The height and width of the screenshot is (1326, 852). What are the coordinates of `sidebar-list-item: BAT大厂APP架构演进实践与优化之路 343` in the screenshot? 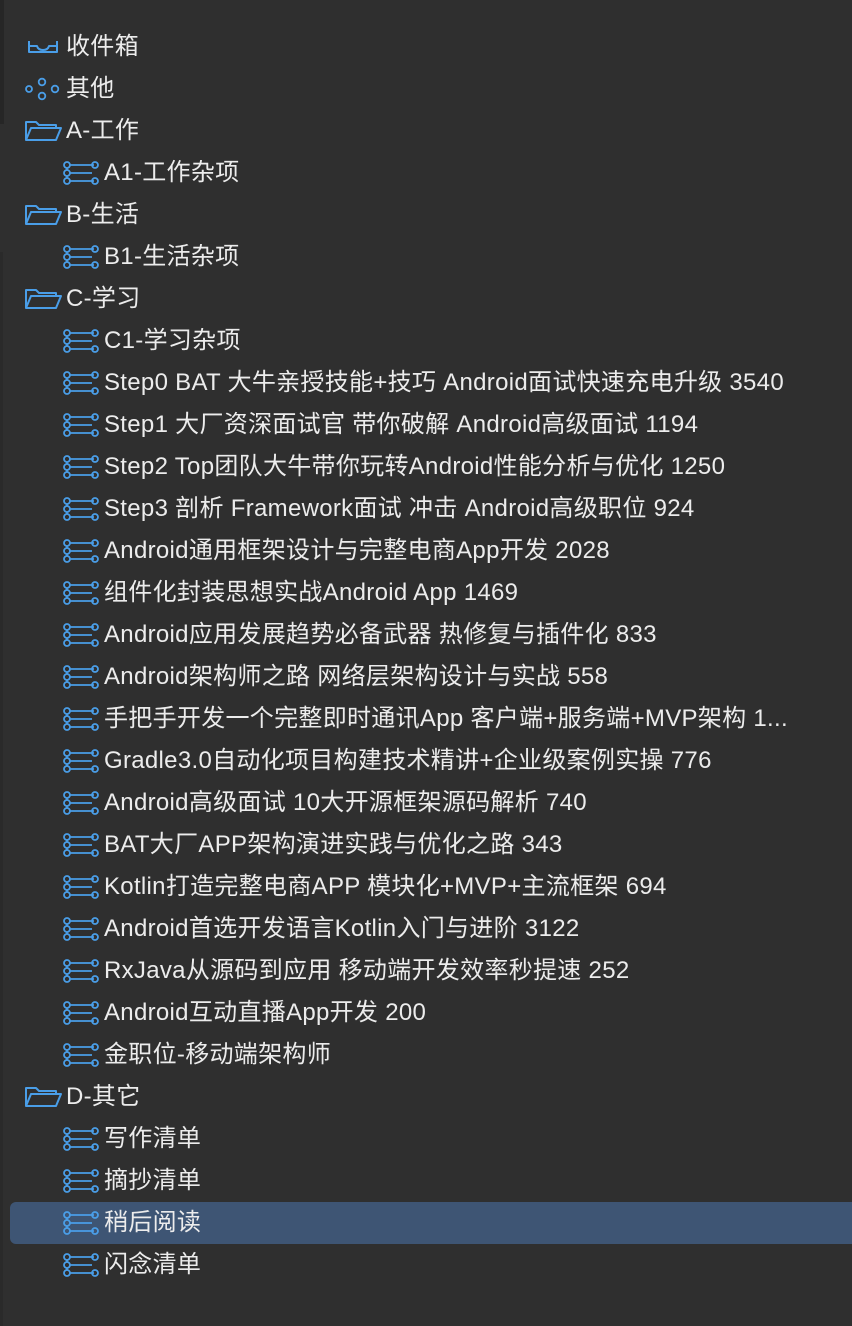 It's located at (426, 845).